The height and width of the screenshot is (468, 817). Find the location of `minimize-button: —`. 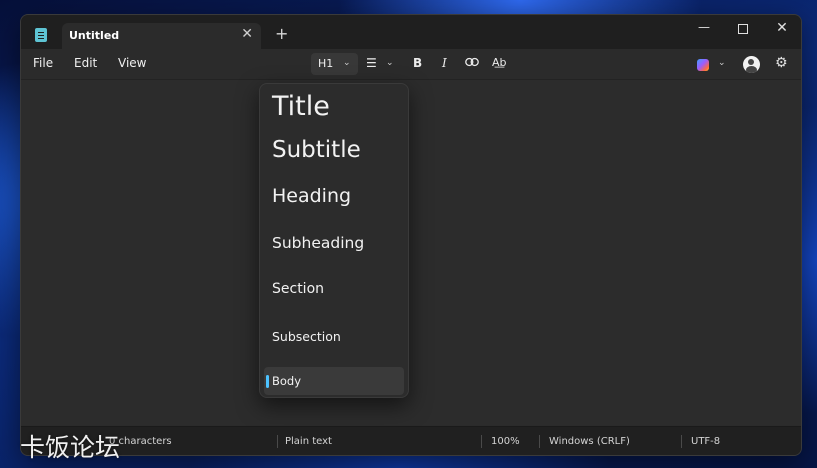

minimize-button: — is located at coordinates (704, 27).